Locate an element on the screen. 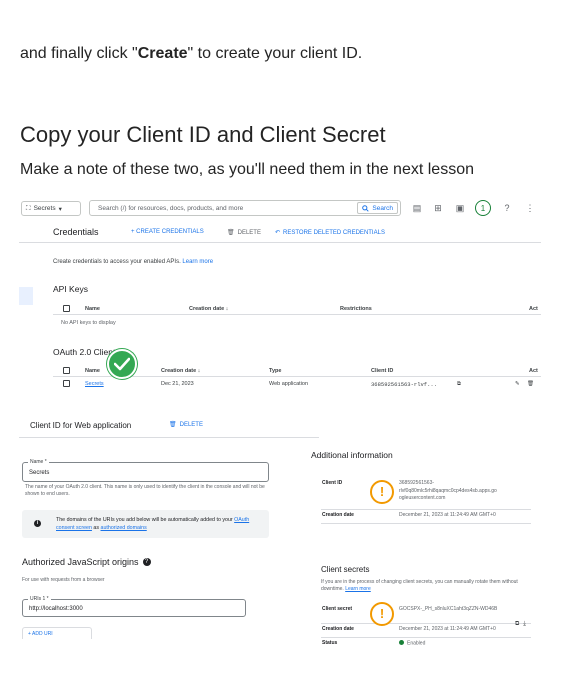 Image resolution: width=579 pixels, height=675 pixels. checkmark-icon is located at coordinates (122, 364).